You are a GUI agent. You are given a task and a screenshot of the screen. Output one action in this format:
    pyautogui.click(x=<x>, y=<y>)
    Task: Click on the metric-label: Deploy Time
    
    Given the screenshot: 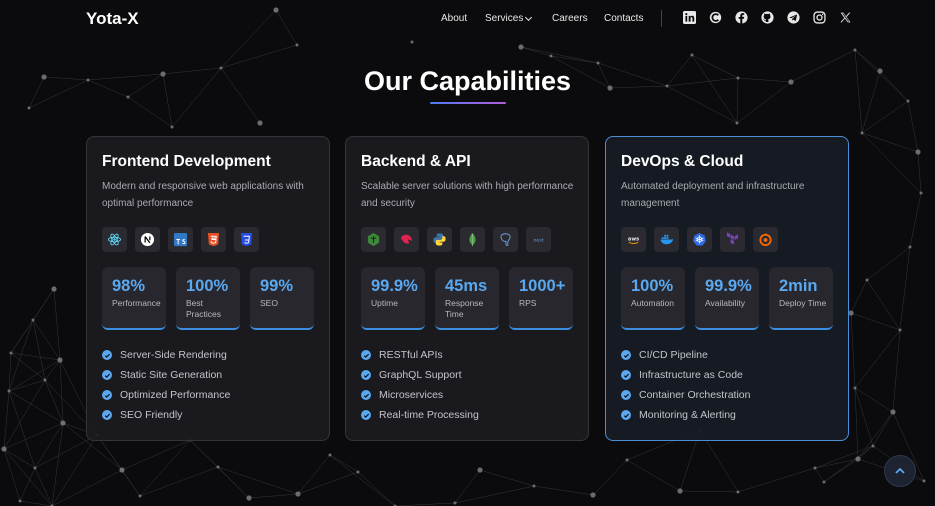 What is the action you would take?
    pyautogui.click(x=803, y=303)
    